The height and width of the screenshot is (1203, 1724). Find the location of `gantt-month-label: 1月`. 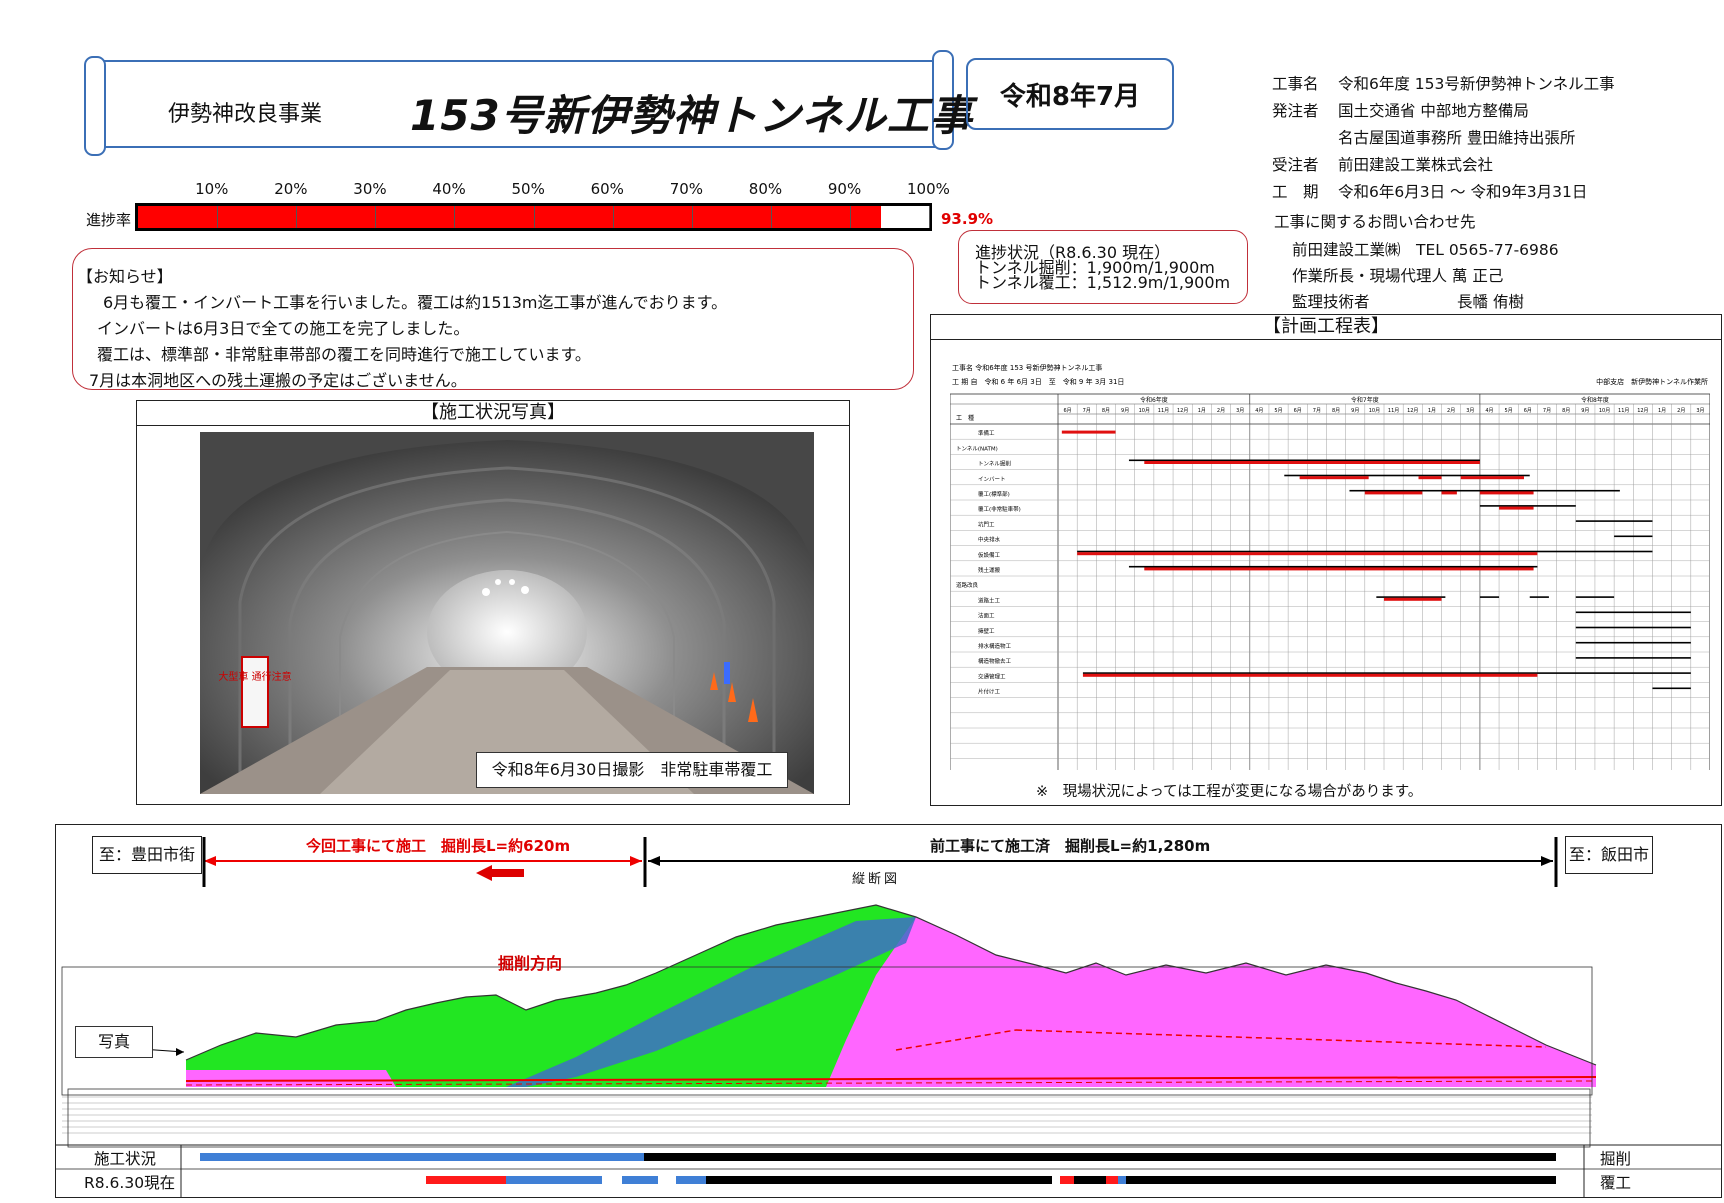

gantt-month-label: 1月 is located at coordinates (1662, 411).